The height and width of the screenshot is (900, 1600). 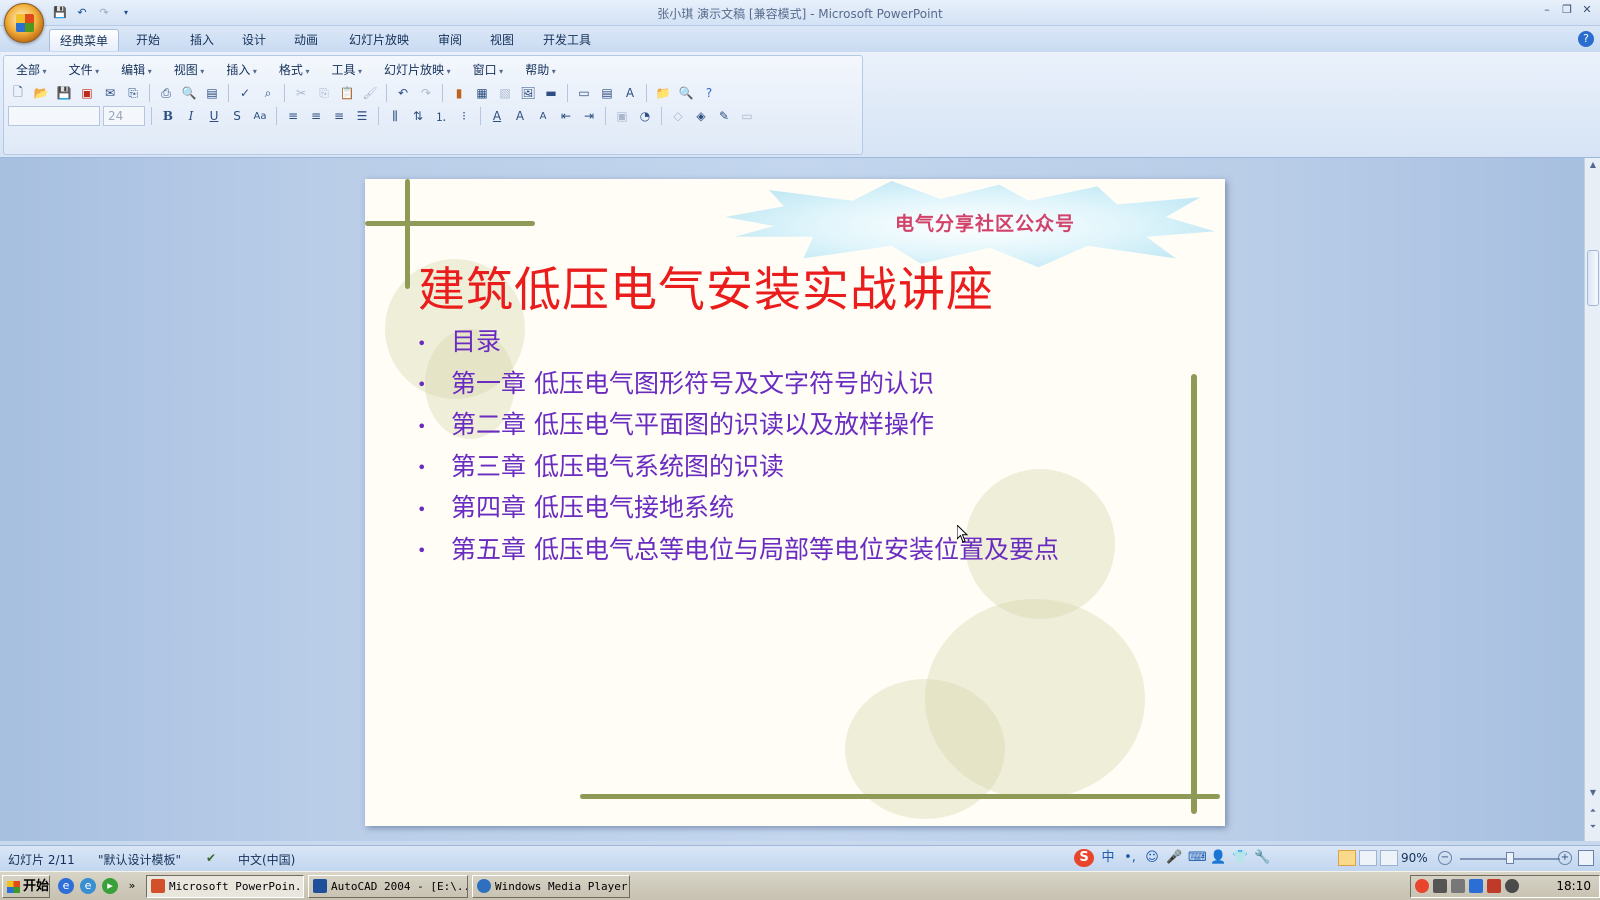 What do you see at coordinates (1389, 858) in the screenshot?
I see `slideshow-view-icon` at bounding box center [1389, 858].